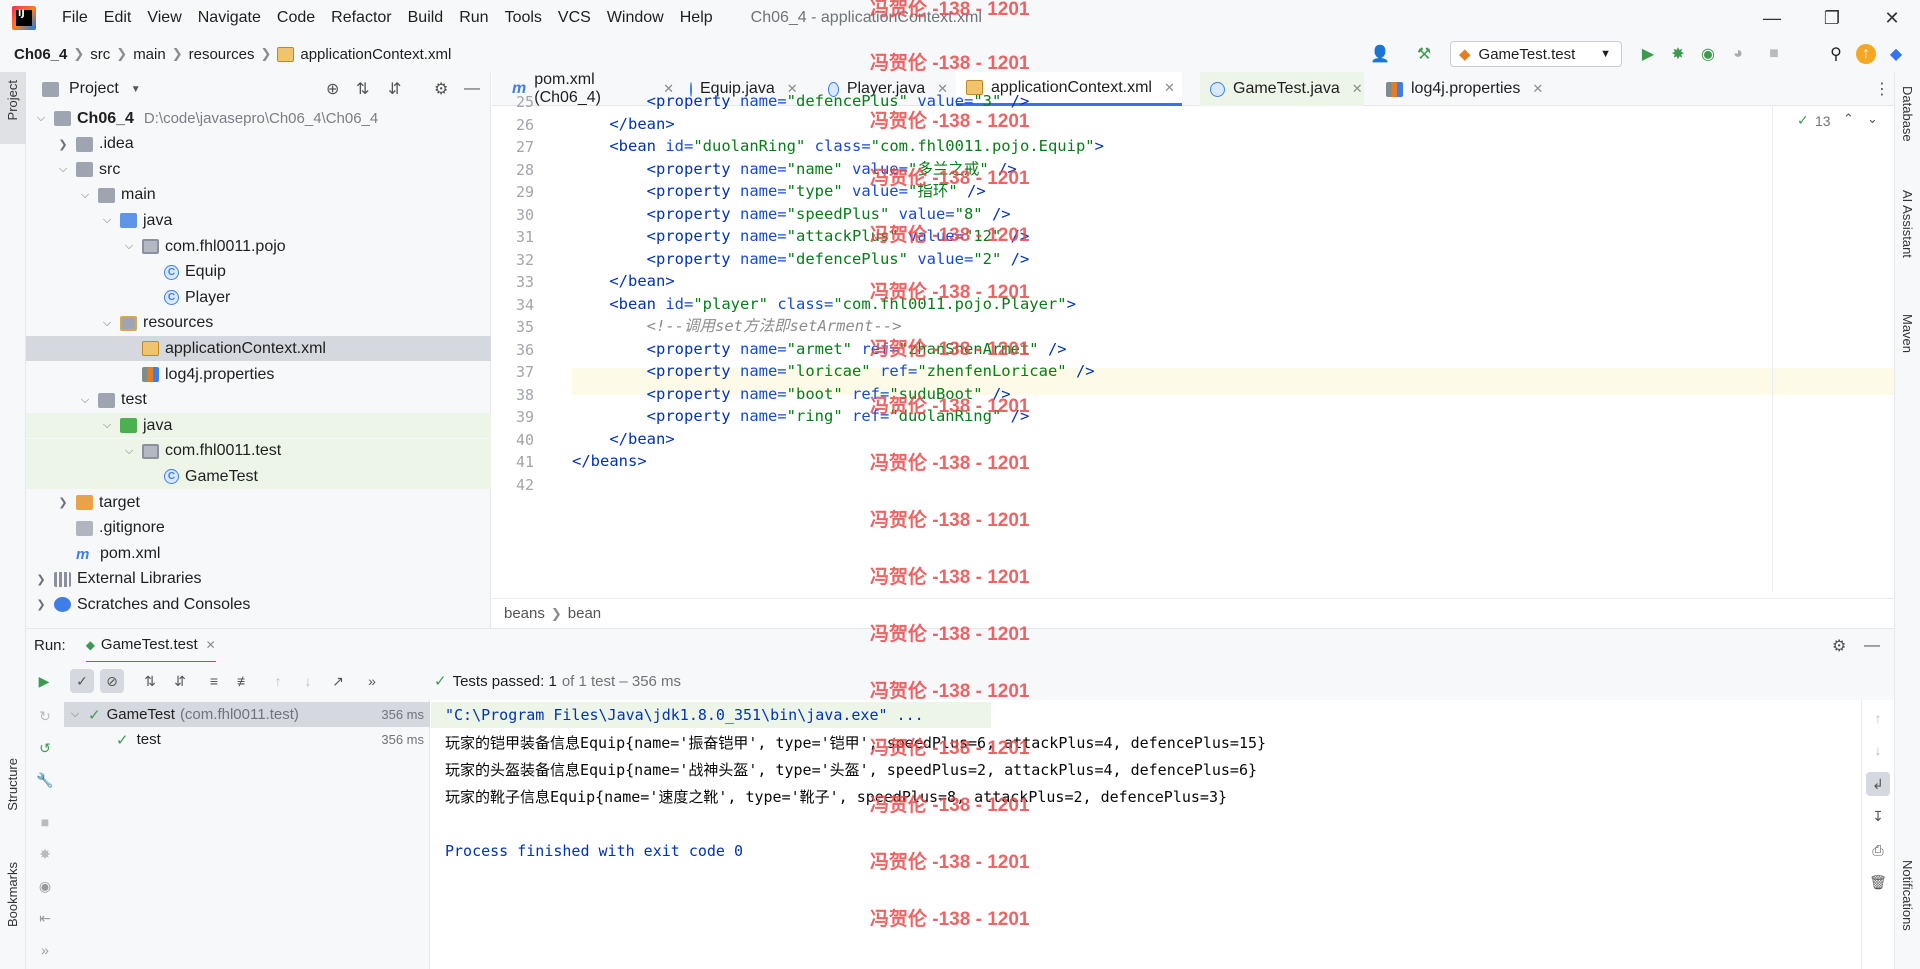 The width and height of the screenshot is (1920, 969). I want to click on project-tool-label: Project, so click(12, 100).